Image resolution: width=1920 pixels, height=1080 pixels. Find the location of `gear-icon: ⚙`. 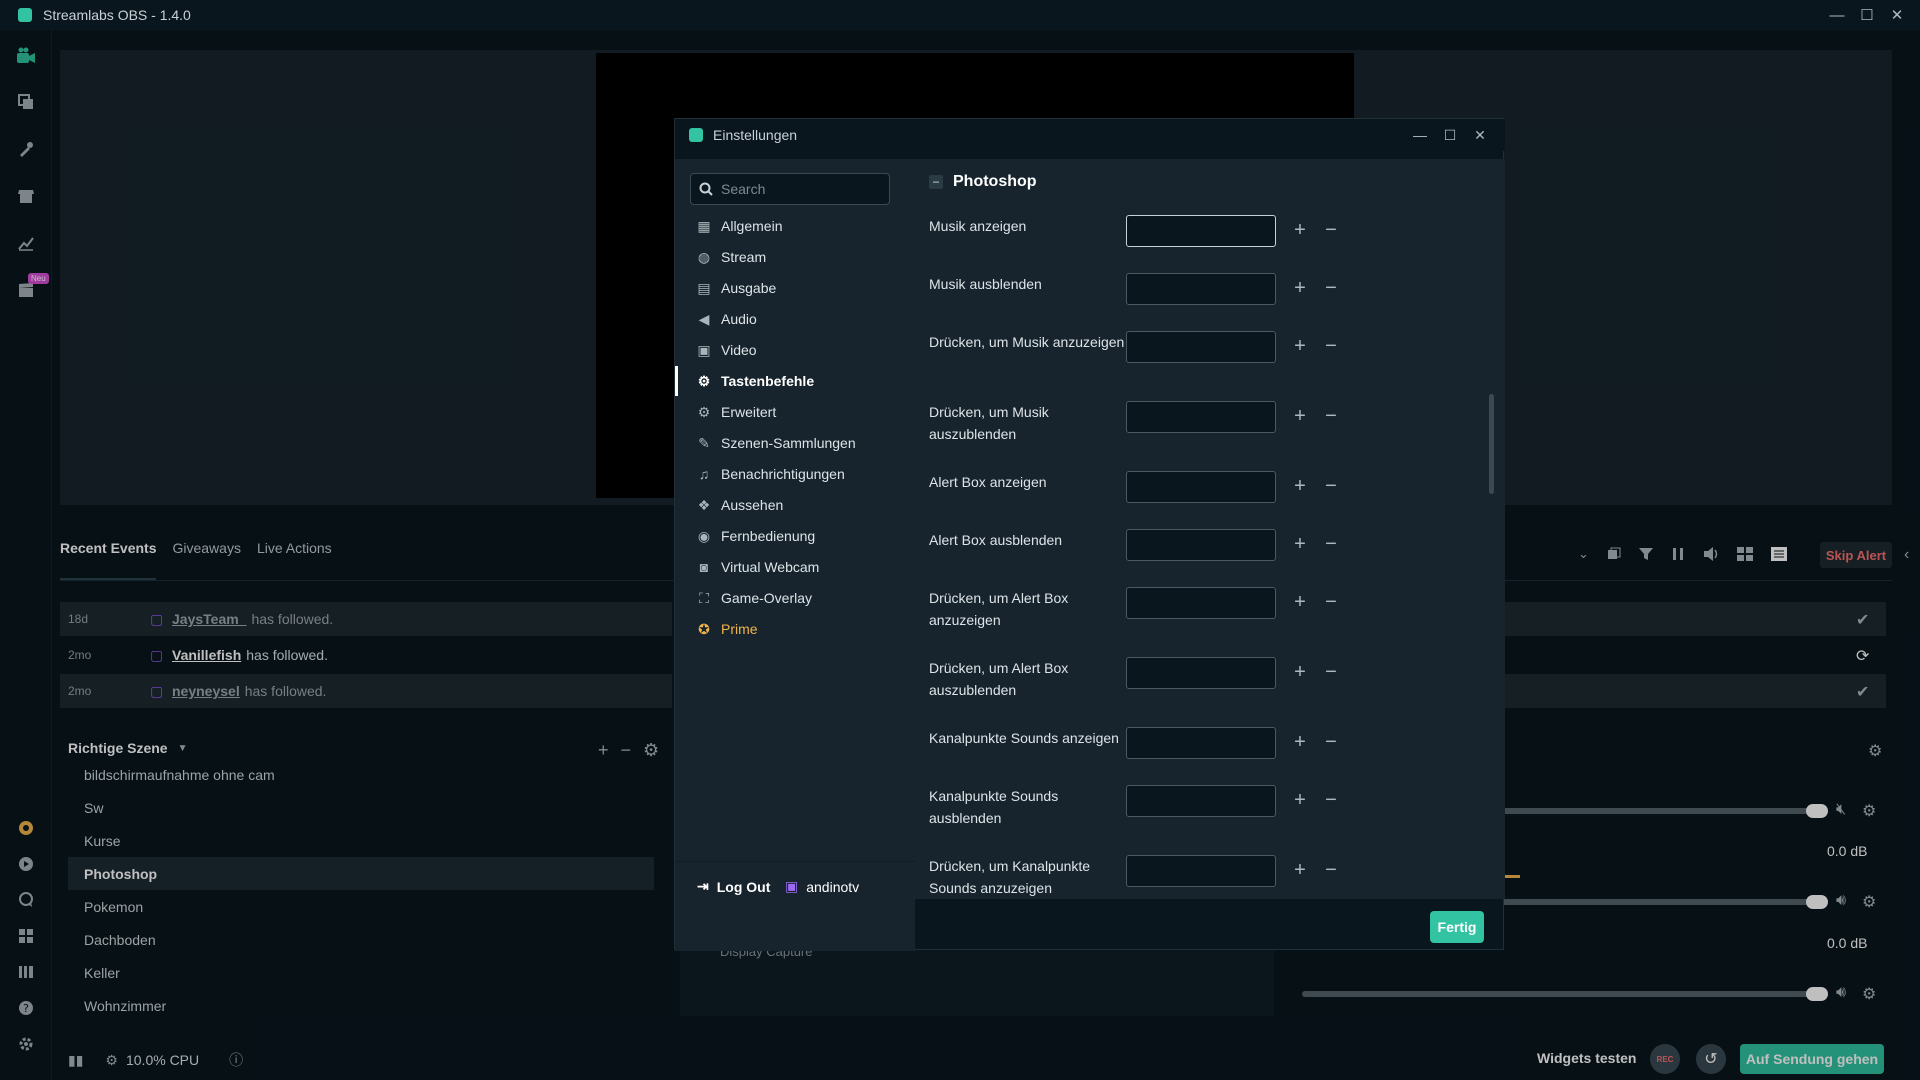

gear-icon: ⚙ is located at coordinates (704, 380).